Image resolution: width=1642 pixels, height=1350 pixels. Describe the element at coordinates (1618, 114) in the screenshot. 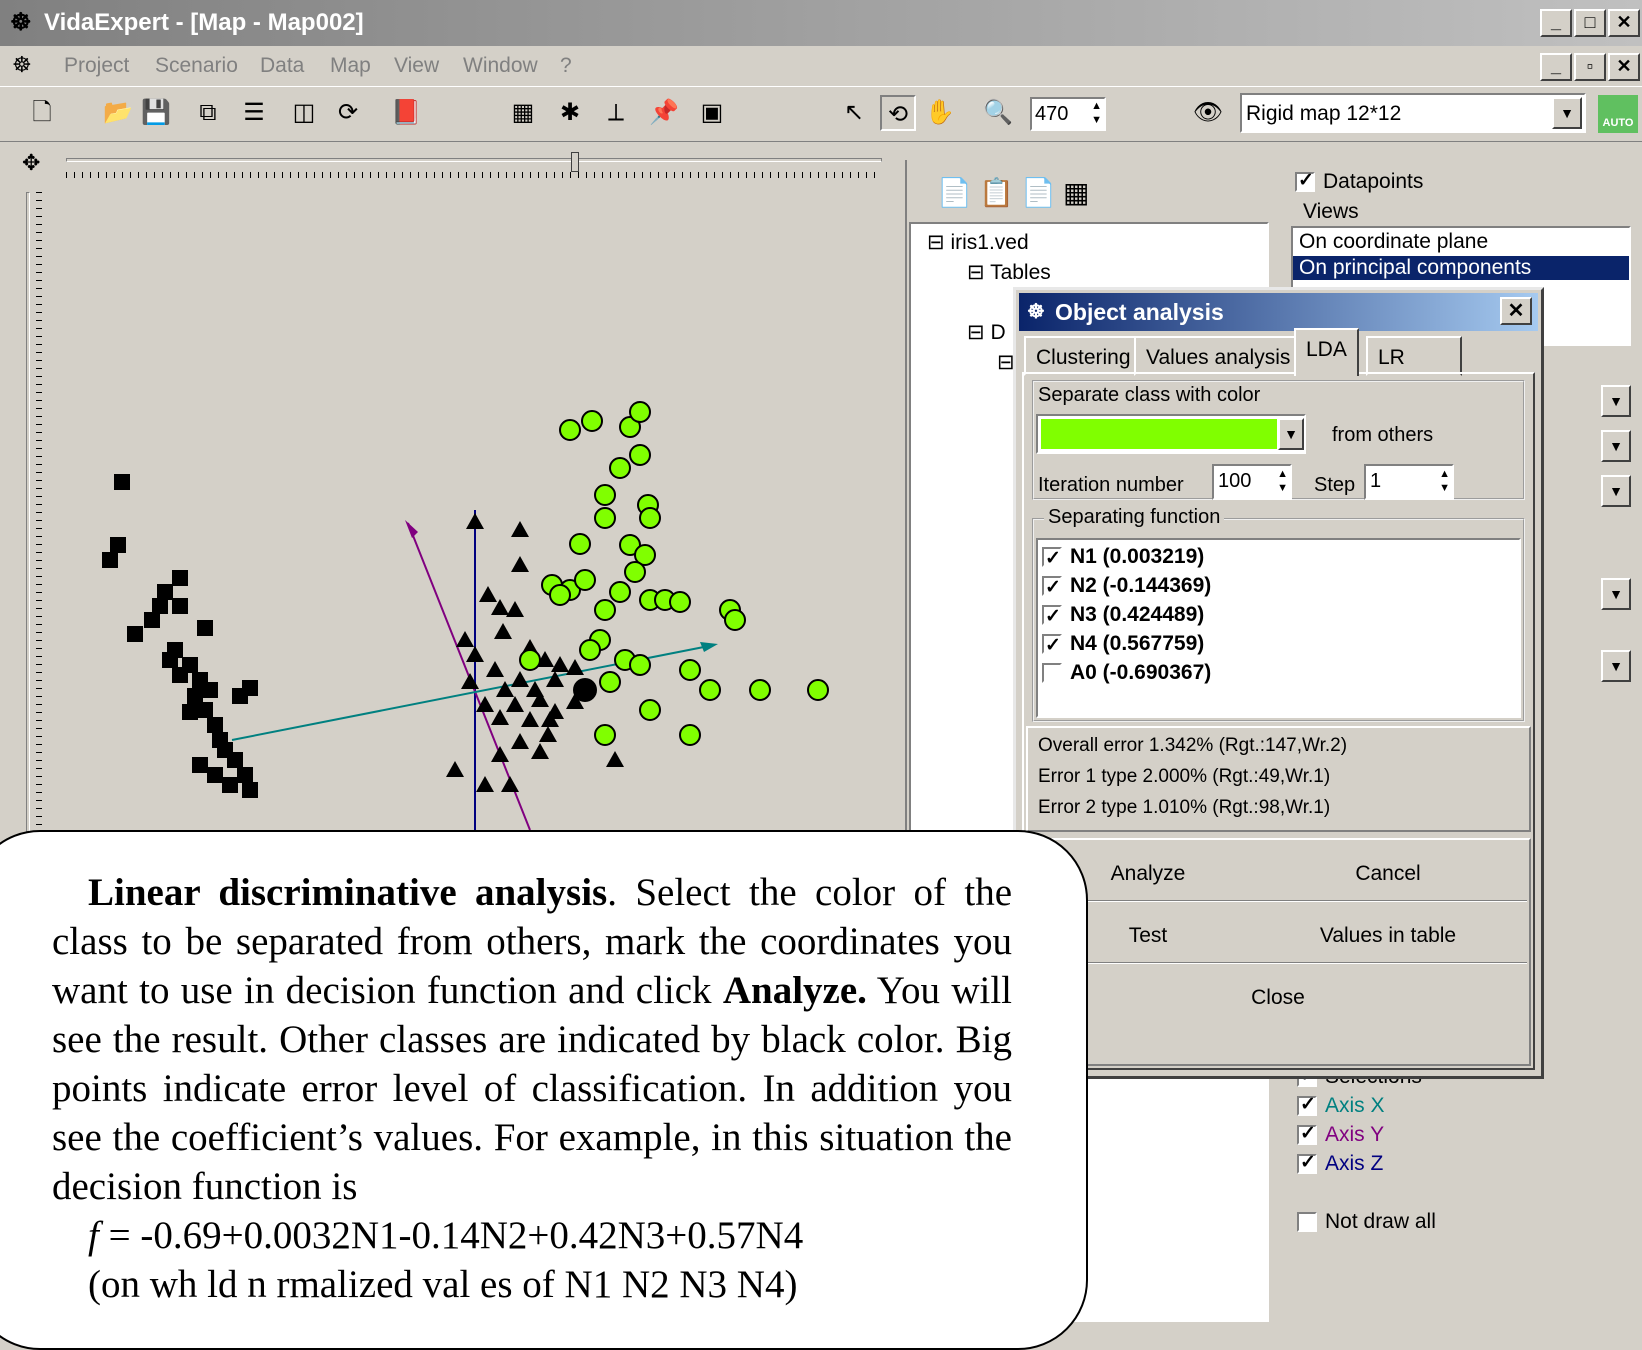

I see `auto-icon: AUTO` at that location.